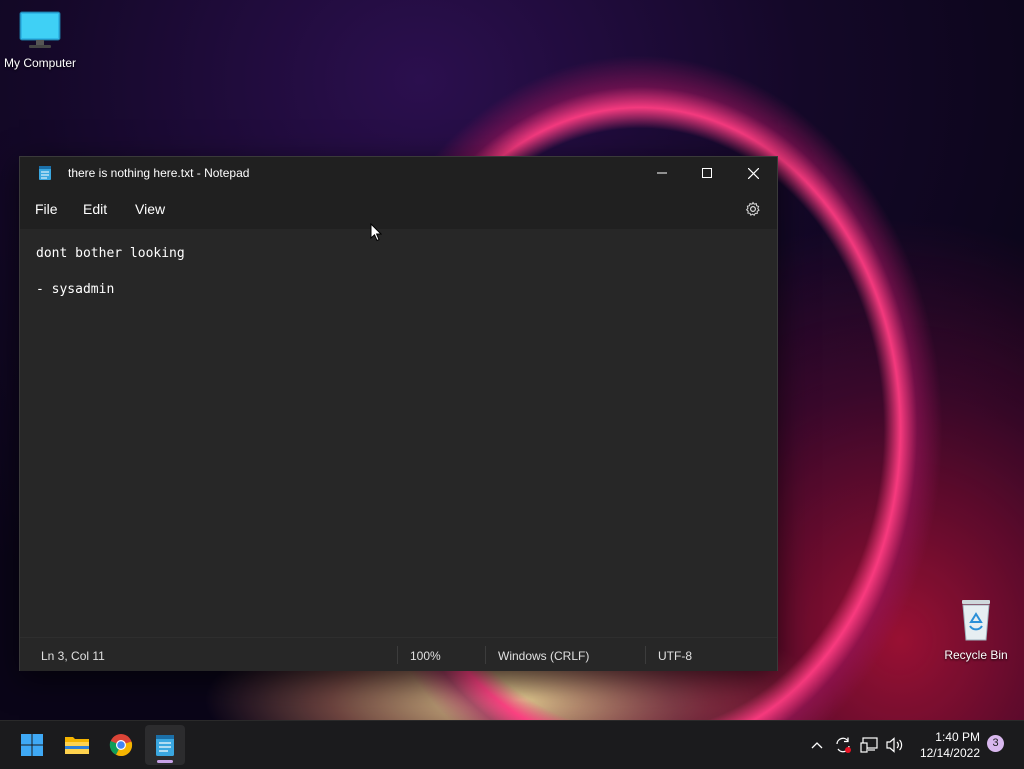 The image size is (1024, 769). I want to click on settings-button, so click(753, 211).